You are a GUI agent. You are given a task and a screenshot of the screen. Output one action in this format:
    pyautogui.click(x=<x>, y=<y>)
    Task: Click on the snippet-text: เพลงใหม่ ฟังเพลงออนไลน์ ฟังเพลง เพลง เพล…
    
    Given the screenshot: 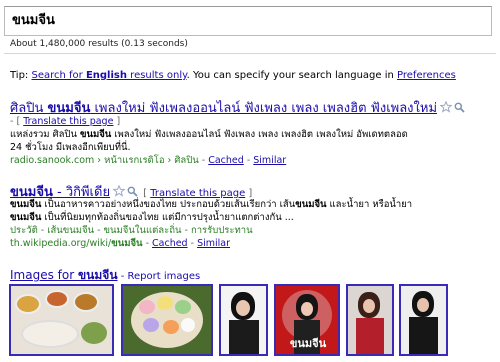 What is the action you would take?
    pyautogui.click(x=259, y=134)
    